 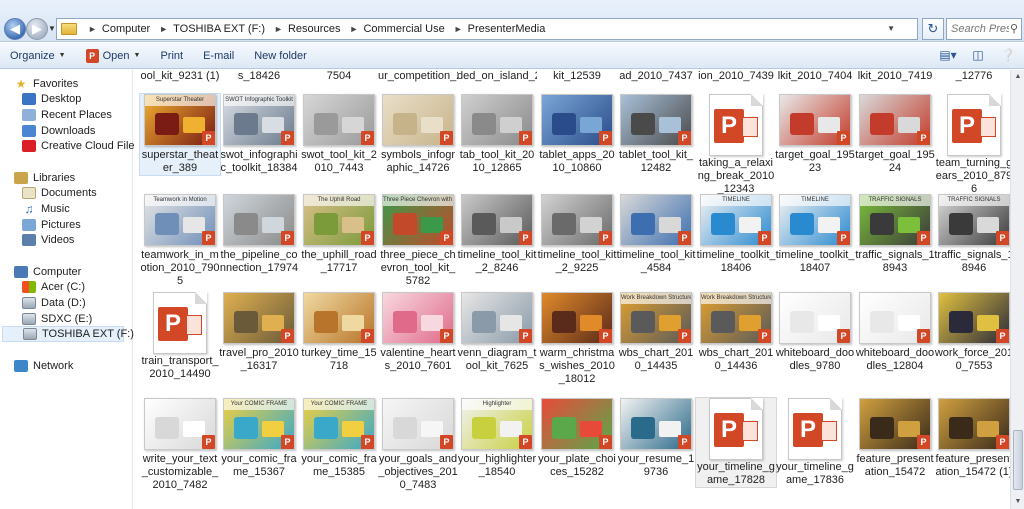 What do you see at coordinates (948, 55) in the screenshot?
I see `change-view-icon: ▤▾` at bounding box center [948, 55].